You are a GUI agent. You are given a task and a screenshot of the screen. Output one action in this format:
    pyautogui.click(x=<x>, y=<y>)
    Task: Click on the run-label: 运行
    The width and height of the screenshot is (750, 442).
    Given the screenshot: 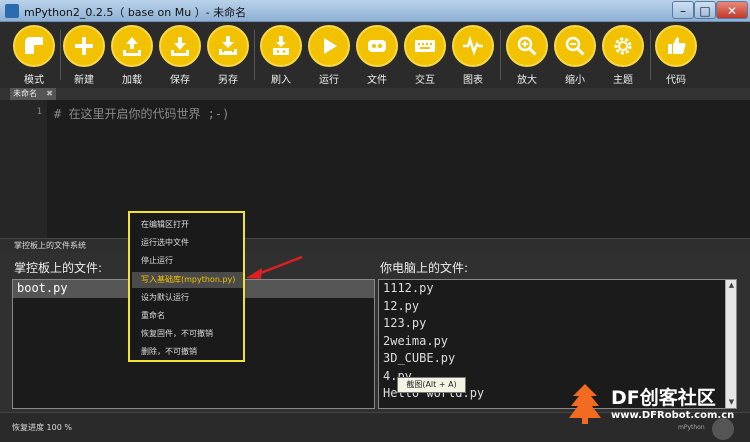 What is the action you would take?
    pyautogui.click(x=329, y=80)
    